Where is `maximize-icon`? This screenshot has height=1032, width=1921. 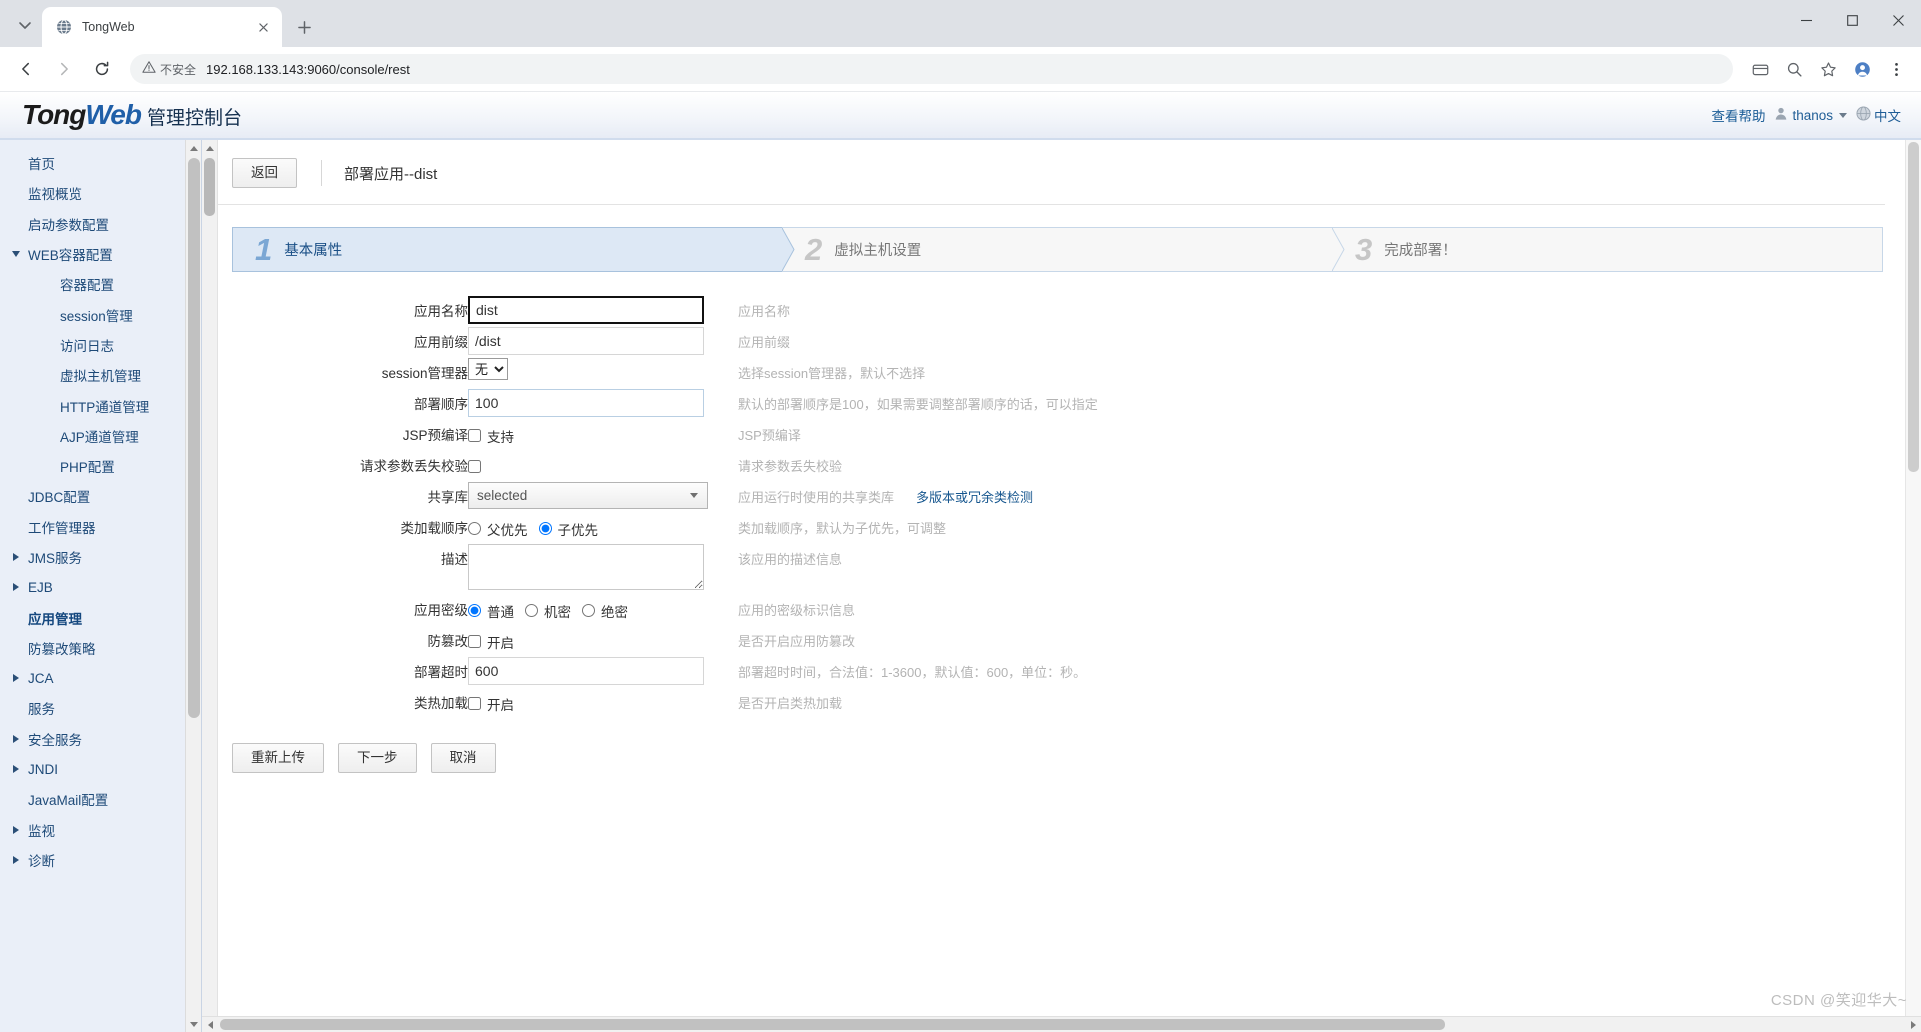 maximize-icon is located at coordinates (1852, 20).